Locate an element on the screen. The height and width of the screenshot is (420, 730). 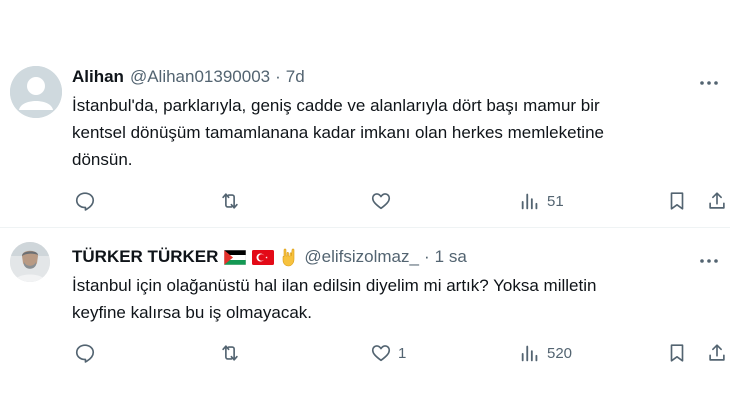
timestamp: 7d is located at coordinates (295, 77).